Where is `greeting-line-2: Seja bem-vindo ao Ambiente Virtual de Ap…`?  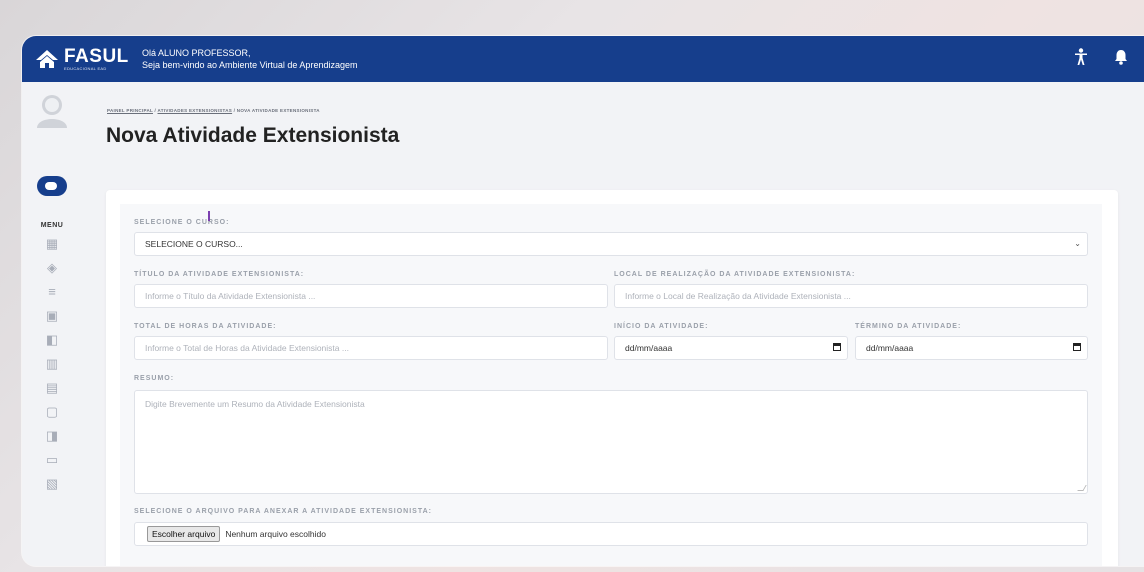
greeting-line-2: Seja bem-vindo ao Ambiente Virtual de Ap… is located at coordinates (250, 65).